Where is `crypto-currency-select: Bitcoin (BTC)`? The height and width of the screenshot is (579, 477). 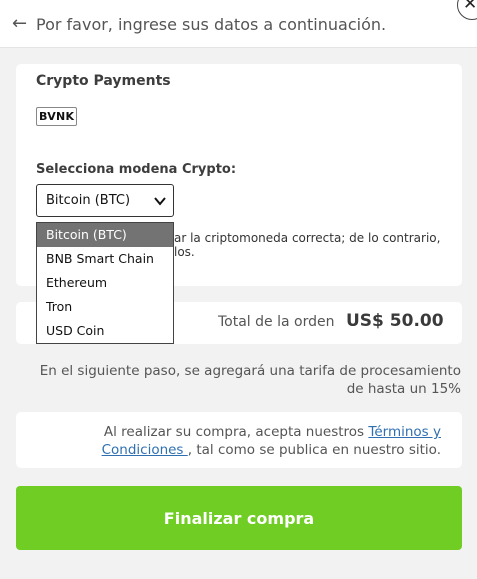
crypto-currency-select: Bitcoin (BTC) is located at coordinates (105, 200).